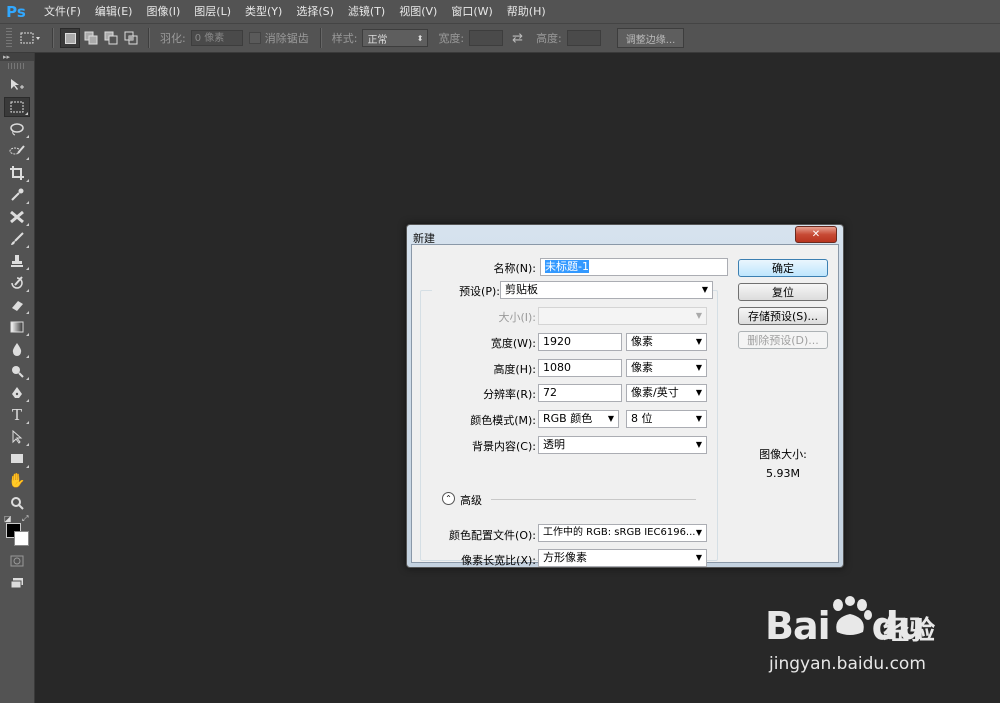 The width and height of the screenshot is (1000, 703). I want to click on width-label: 宽度:, so click(451, 38).